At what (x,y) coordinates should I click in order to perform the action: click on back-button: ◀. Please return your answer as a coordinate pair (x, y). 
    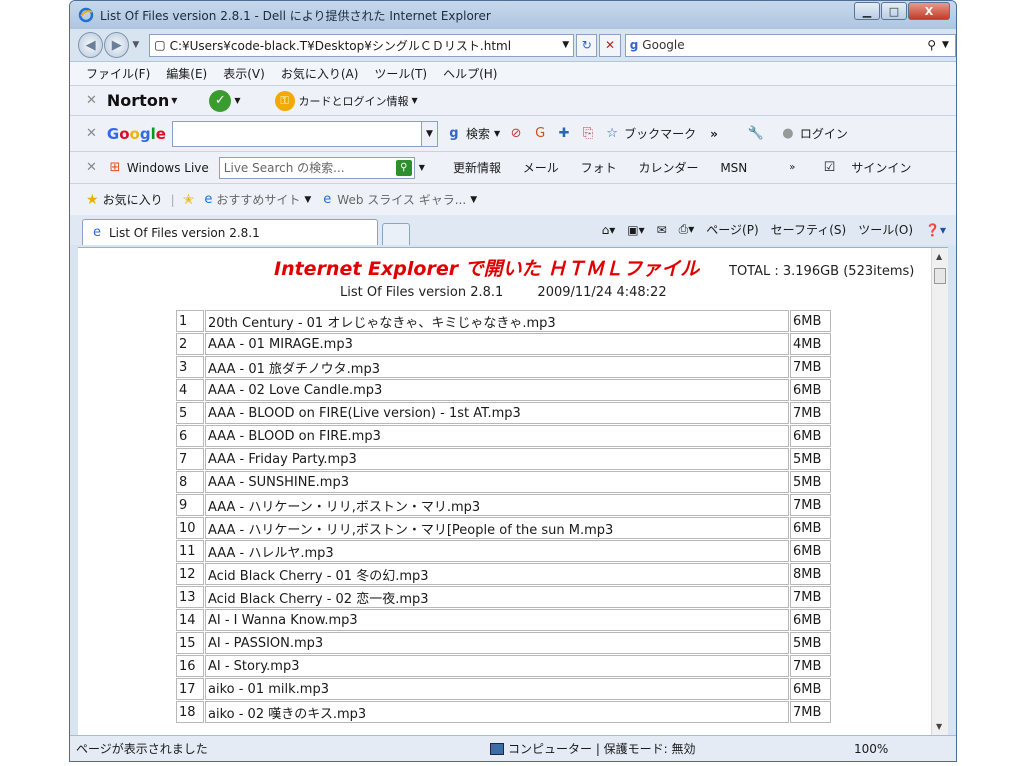
    Looking at the image, I should click on (91, 45).